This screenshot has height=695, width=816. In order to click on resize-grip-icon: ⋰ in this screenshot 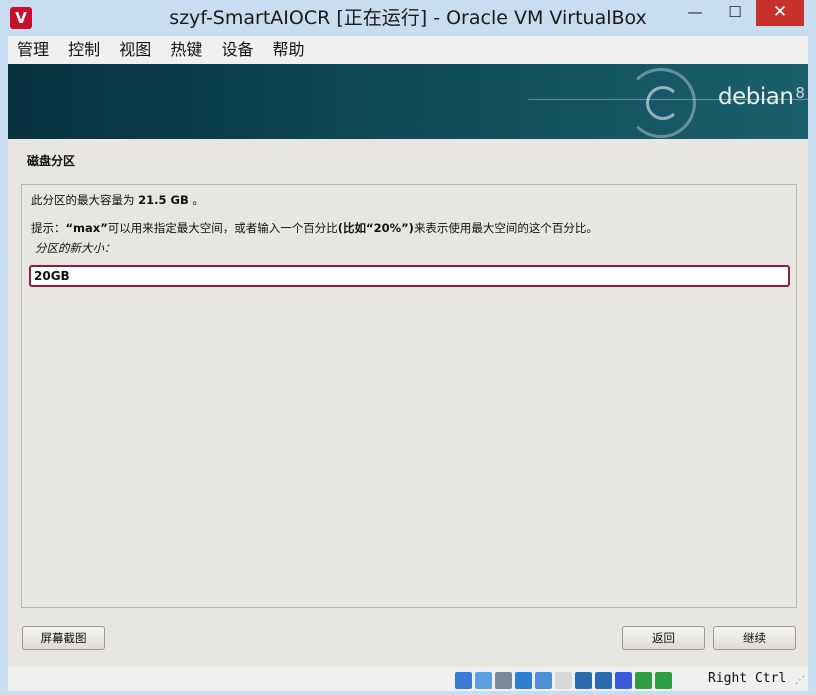, I will do `click(800, 680)`.